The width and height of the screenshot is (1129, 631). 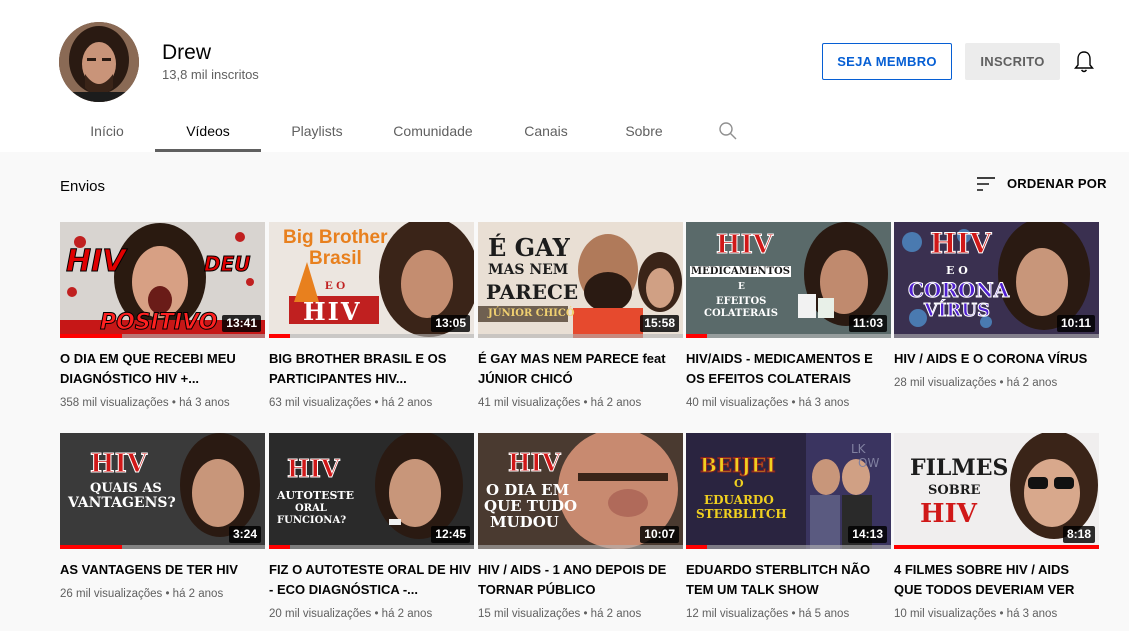 I want to click on thumb-caption: MUDOU, so click(x=524, y=522).